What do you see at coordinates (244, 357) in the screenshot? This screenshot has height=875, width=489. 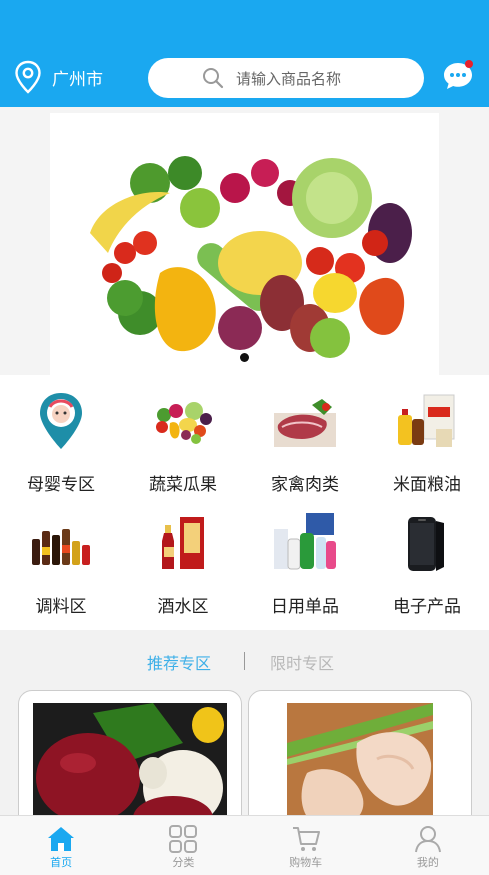 I see `carousel-indicator-dot` at bounding box center [244, 357].